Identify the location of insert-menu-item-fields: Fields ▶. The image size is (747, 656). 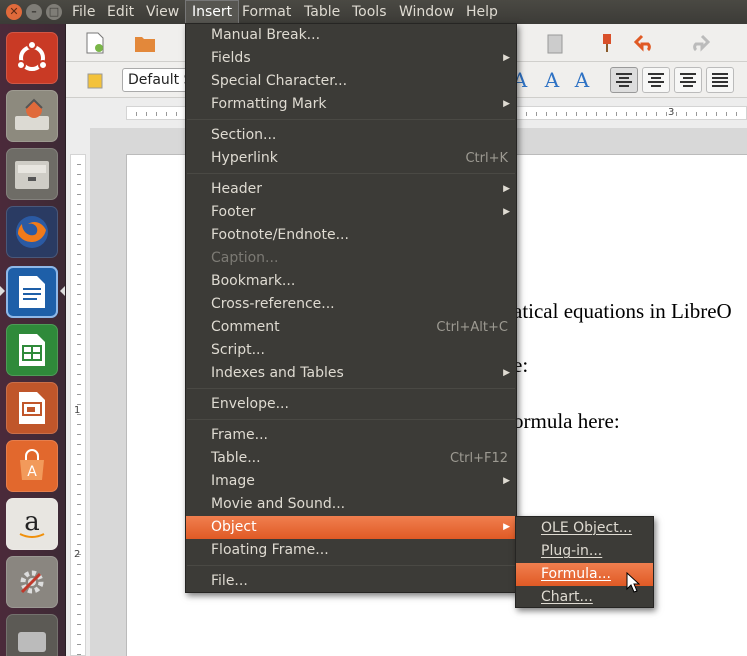
(351, 58).